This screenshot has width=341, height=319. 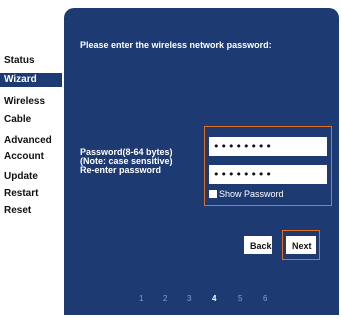 What do you see at coordinates (33, 120) in the screenshot?
I see `sidebar-item-cable: Cable` at bounding box center [33, 120].